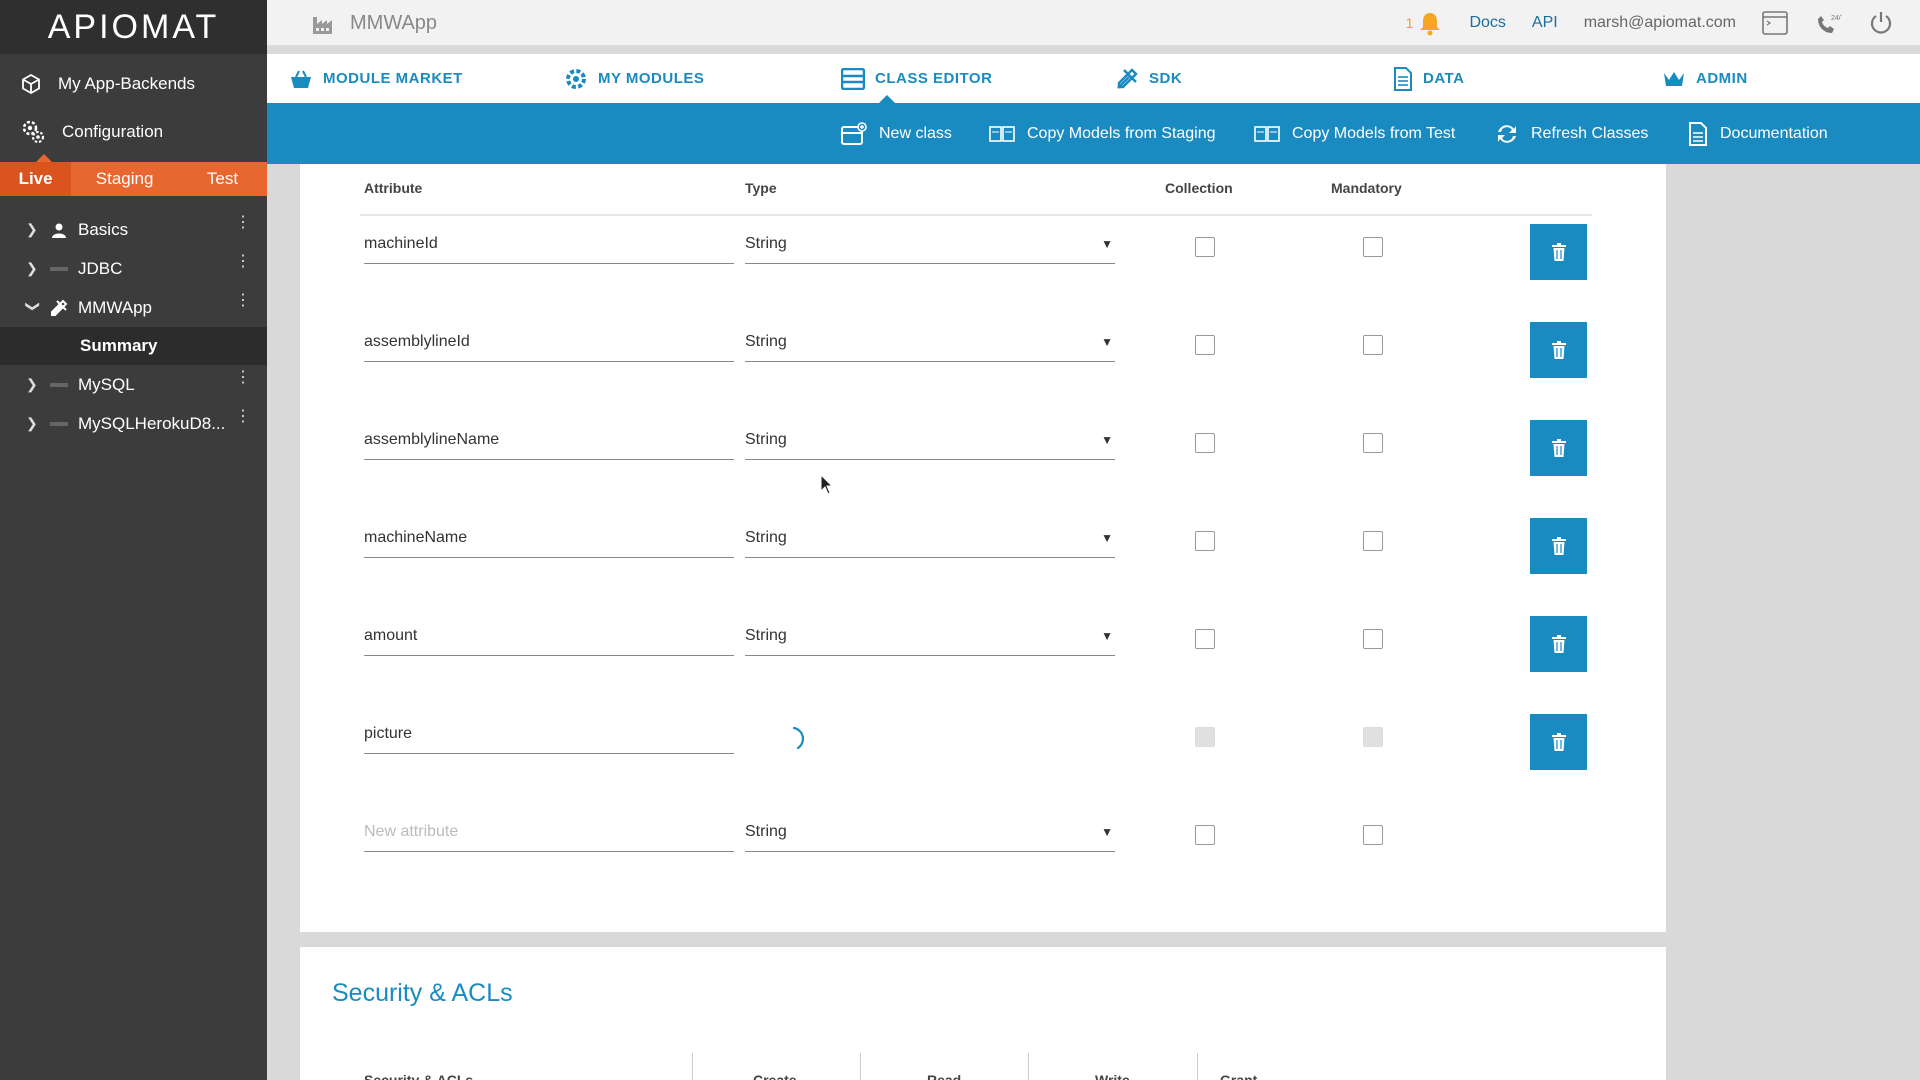  I want to click on header-collection: Collection, so click(1199, 188).